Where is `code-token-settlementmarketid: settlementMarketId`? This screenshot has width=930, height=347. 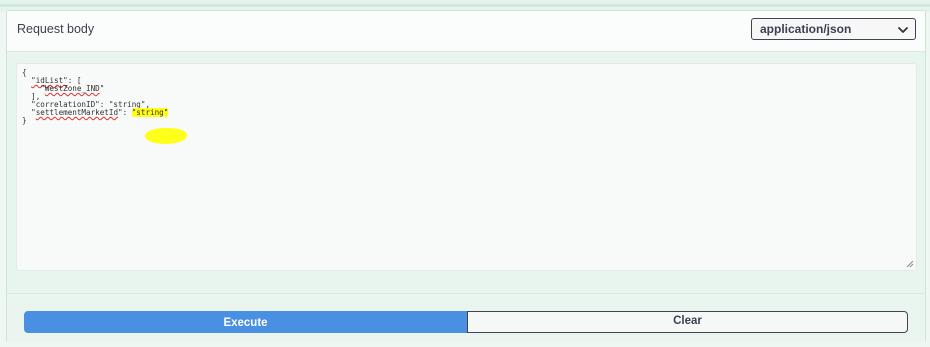
code-token-settlementmarketid: settlementMarketId is located at coordinates (77, 112).